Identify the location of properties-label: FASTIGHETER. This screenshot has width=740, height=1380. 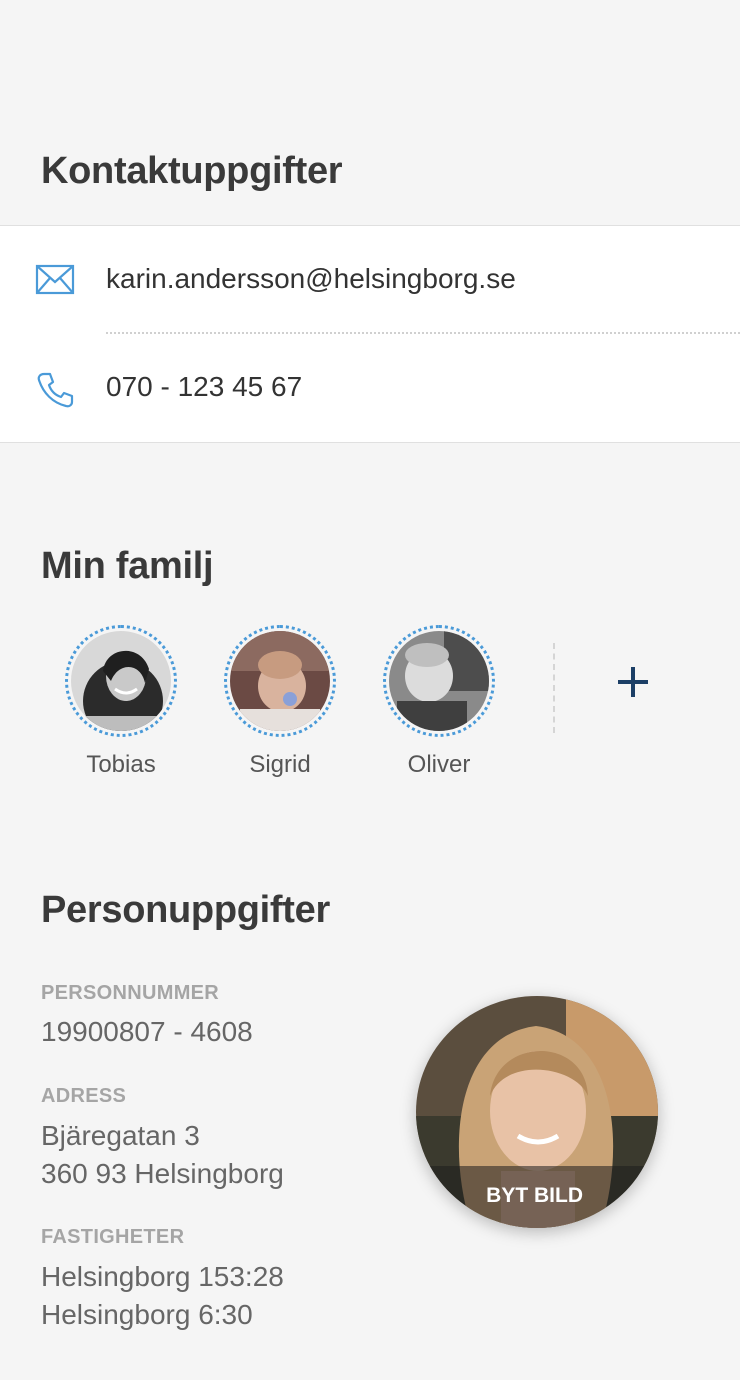
(113, 1237).